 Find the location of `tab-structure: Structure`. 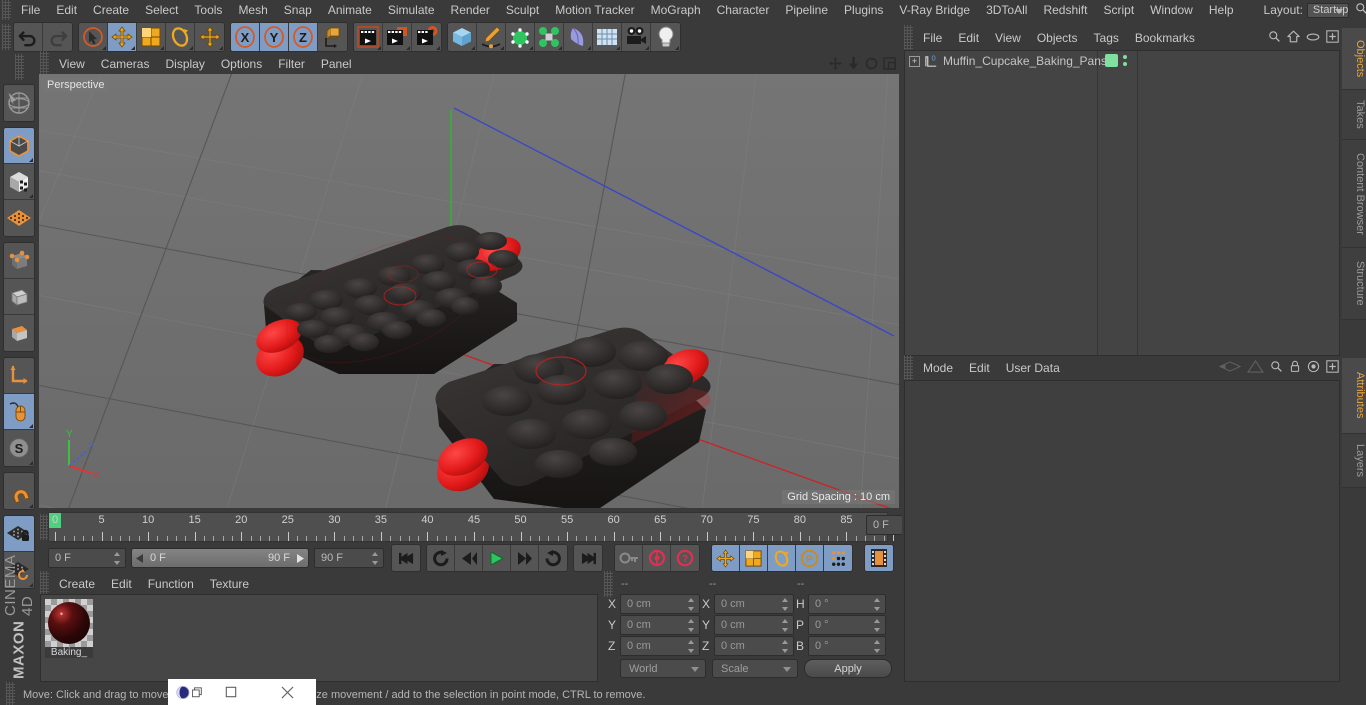

tab-structure: Structure is located at coordinates (1354, 284).